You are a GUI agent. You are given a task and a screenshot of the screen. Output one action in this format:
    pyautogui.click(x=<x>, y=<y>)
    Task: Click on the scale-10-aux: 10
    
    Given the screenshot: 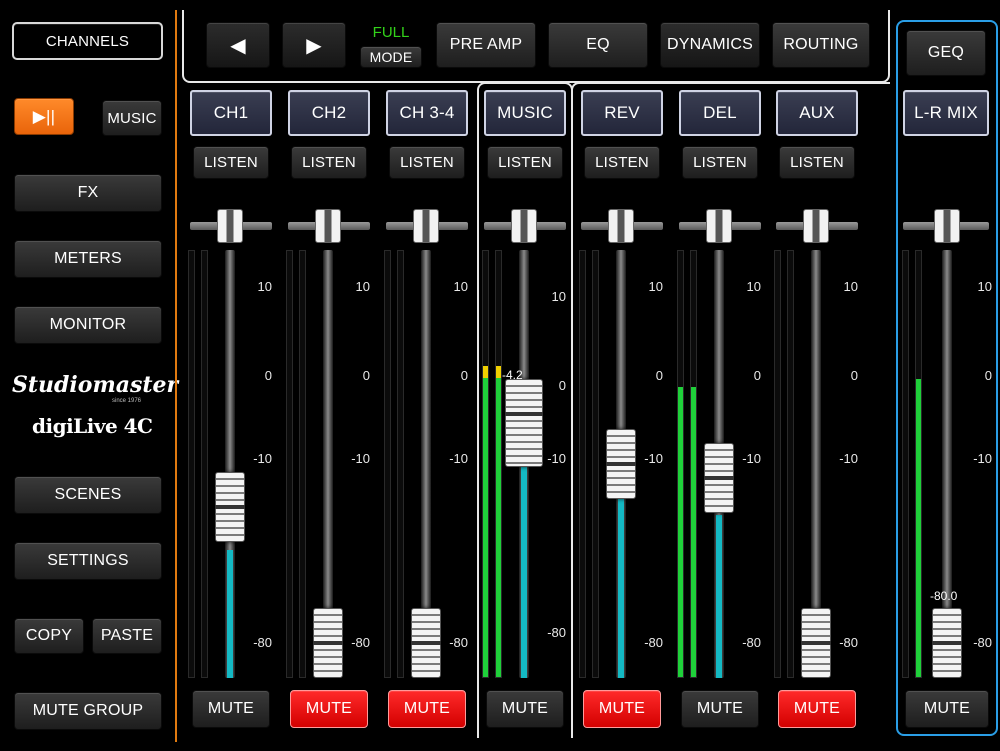 What is the action you would take?
    pyautogui.click(x=850, y=286)
    